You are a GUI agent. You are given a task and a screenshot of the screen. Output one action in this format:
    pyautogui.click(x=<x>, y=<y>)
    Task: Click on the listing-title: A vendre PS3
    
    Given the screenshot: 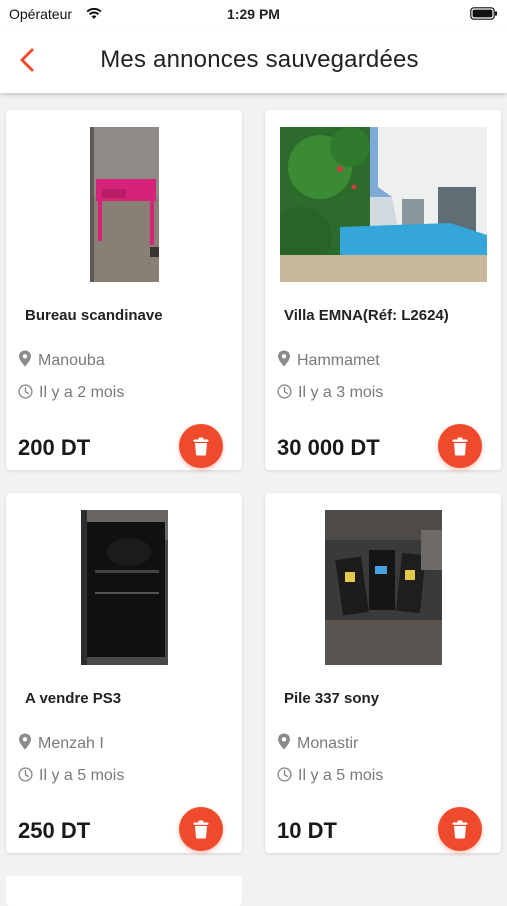 What is the action you would take?
    pyautogui.click(x=73, y=698)
    